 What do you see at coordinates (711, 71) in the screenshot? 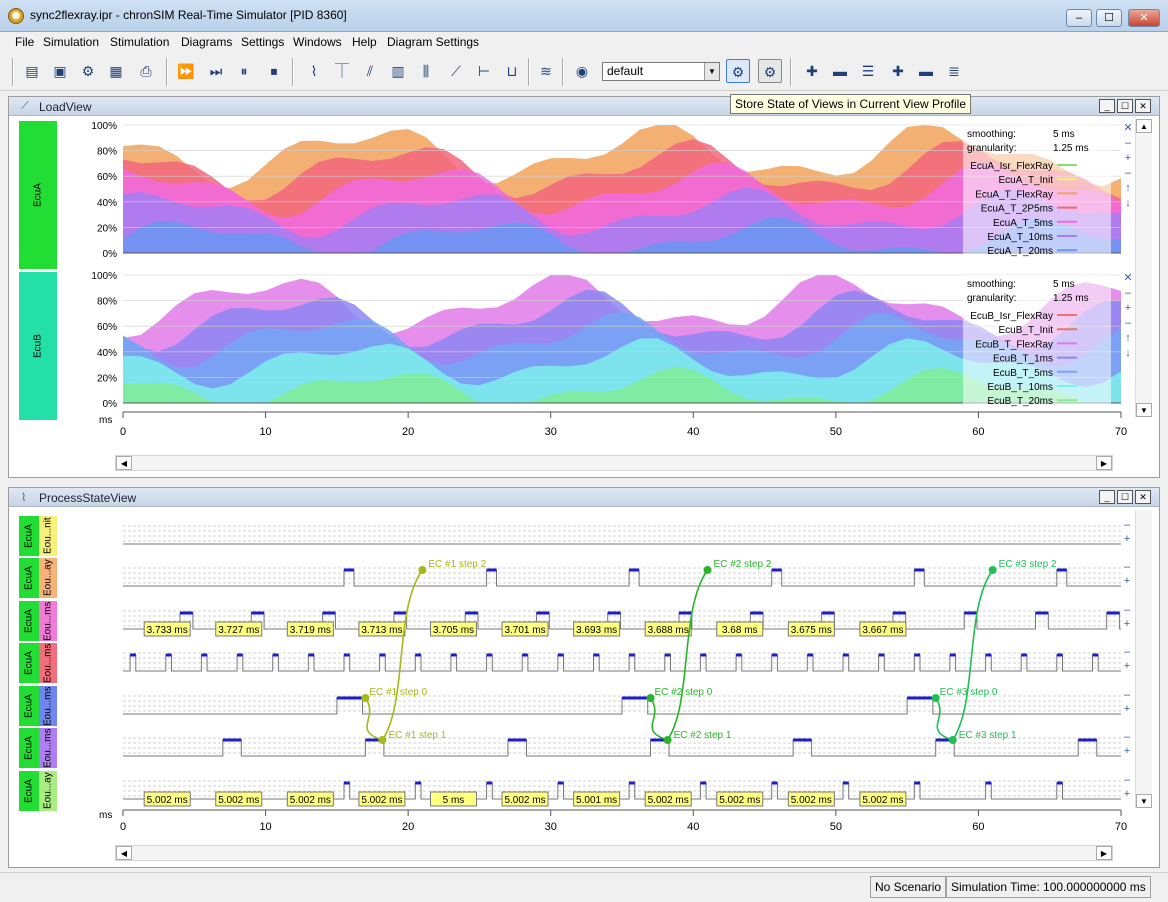
I see `chevron-down-icon: ▼` at bounding box center [711, 71].